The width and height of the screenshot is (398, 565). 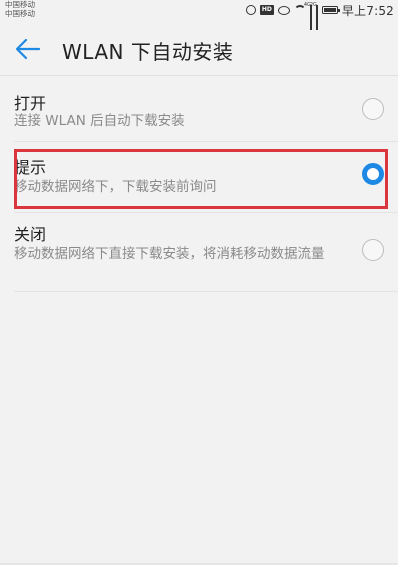 I want to click on app-bar: WLAN 下自动安装, so click(x=199, y=49).